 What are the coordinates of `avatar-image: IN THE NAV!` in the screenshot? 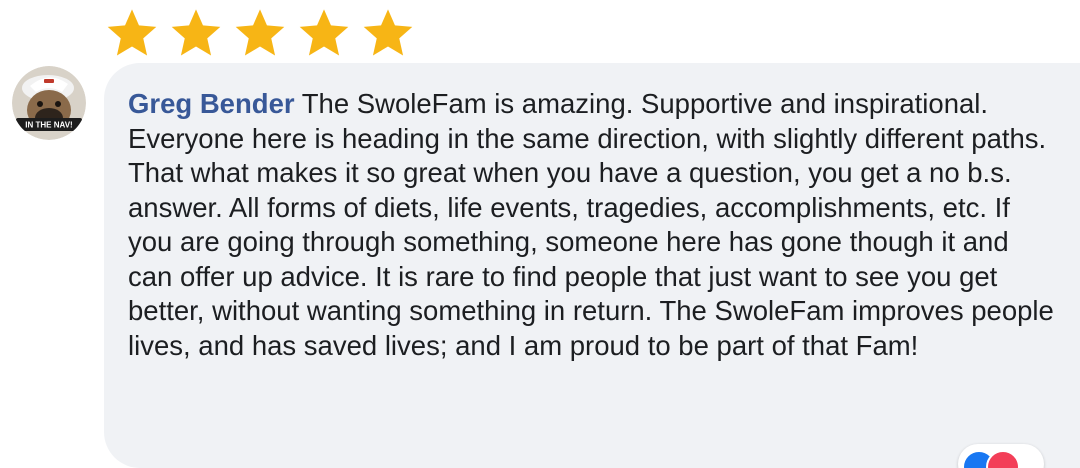 It's located at (49, 103).